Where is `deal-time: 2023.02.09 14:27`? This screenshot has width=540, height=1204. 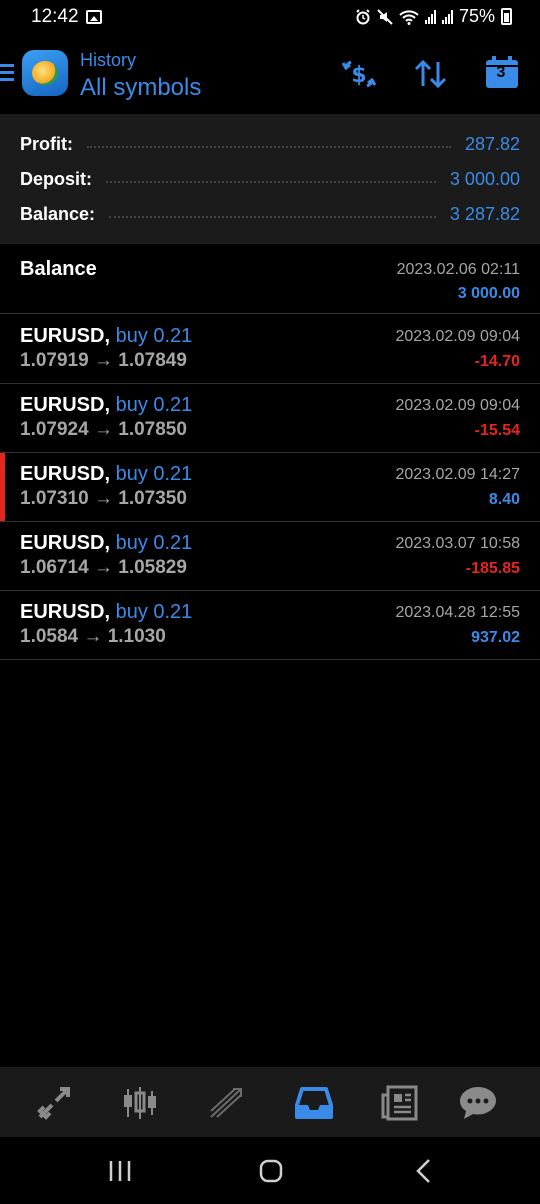 deal-time: 2023.02.09 14:27 is located at coordinates (457, 474).